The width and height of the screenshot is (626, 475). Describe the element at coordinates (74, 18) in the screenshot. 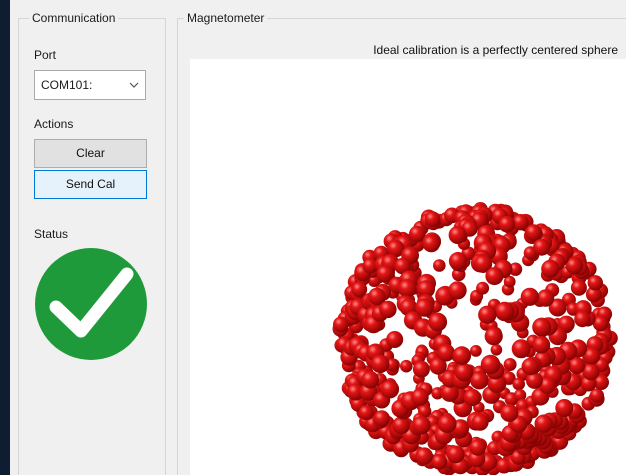

I see `communication-group-title: Communication` at that location.